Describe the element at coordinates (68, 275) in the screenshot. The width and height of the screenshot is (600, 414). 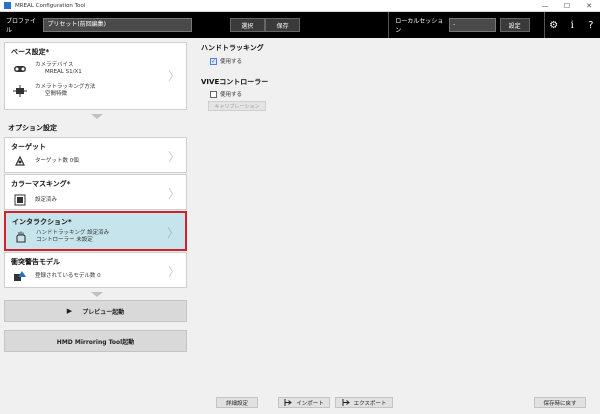
I see `model-count: 登録されているモデル数 0` at that location.